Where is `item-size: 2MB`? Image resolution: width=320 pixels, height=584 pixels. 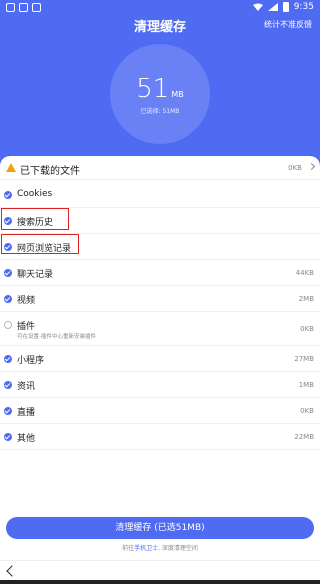
item-size: 2MB is located at coordinates (306, 299).